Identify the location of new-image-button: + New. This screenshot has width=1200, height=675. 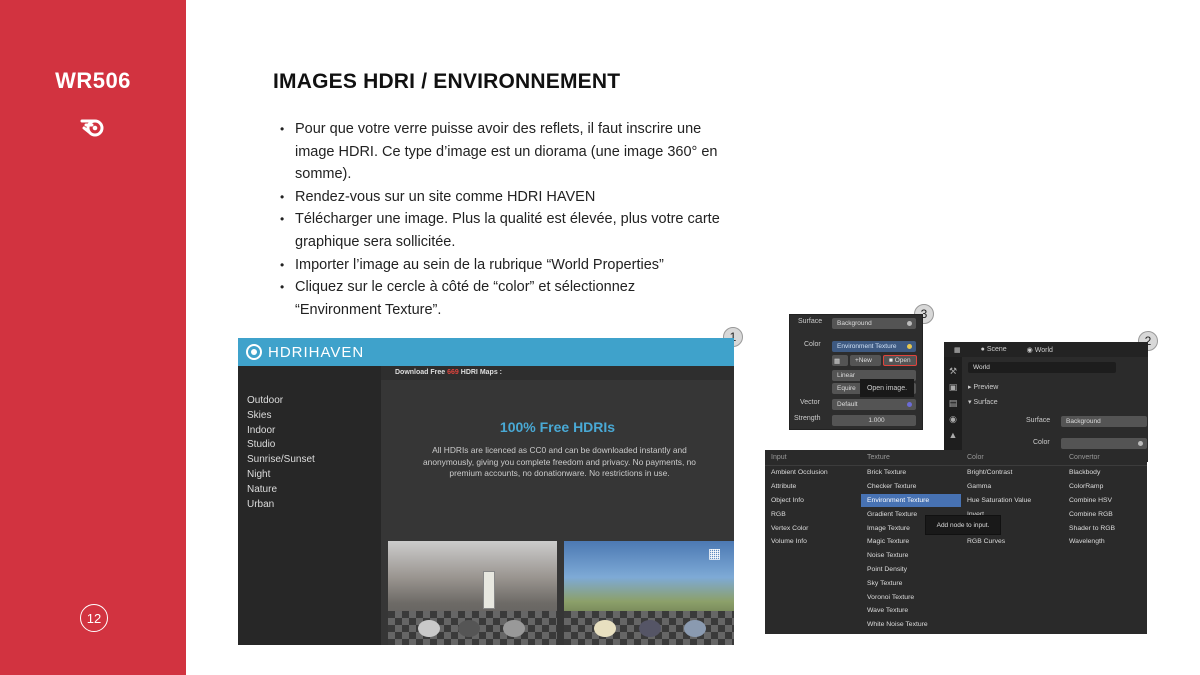
(865, 360).